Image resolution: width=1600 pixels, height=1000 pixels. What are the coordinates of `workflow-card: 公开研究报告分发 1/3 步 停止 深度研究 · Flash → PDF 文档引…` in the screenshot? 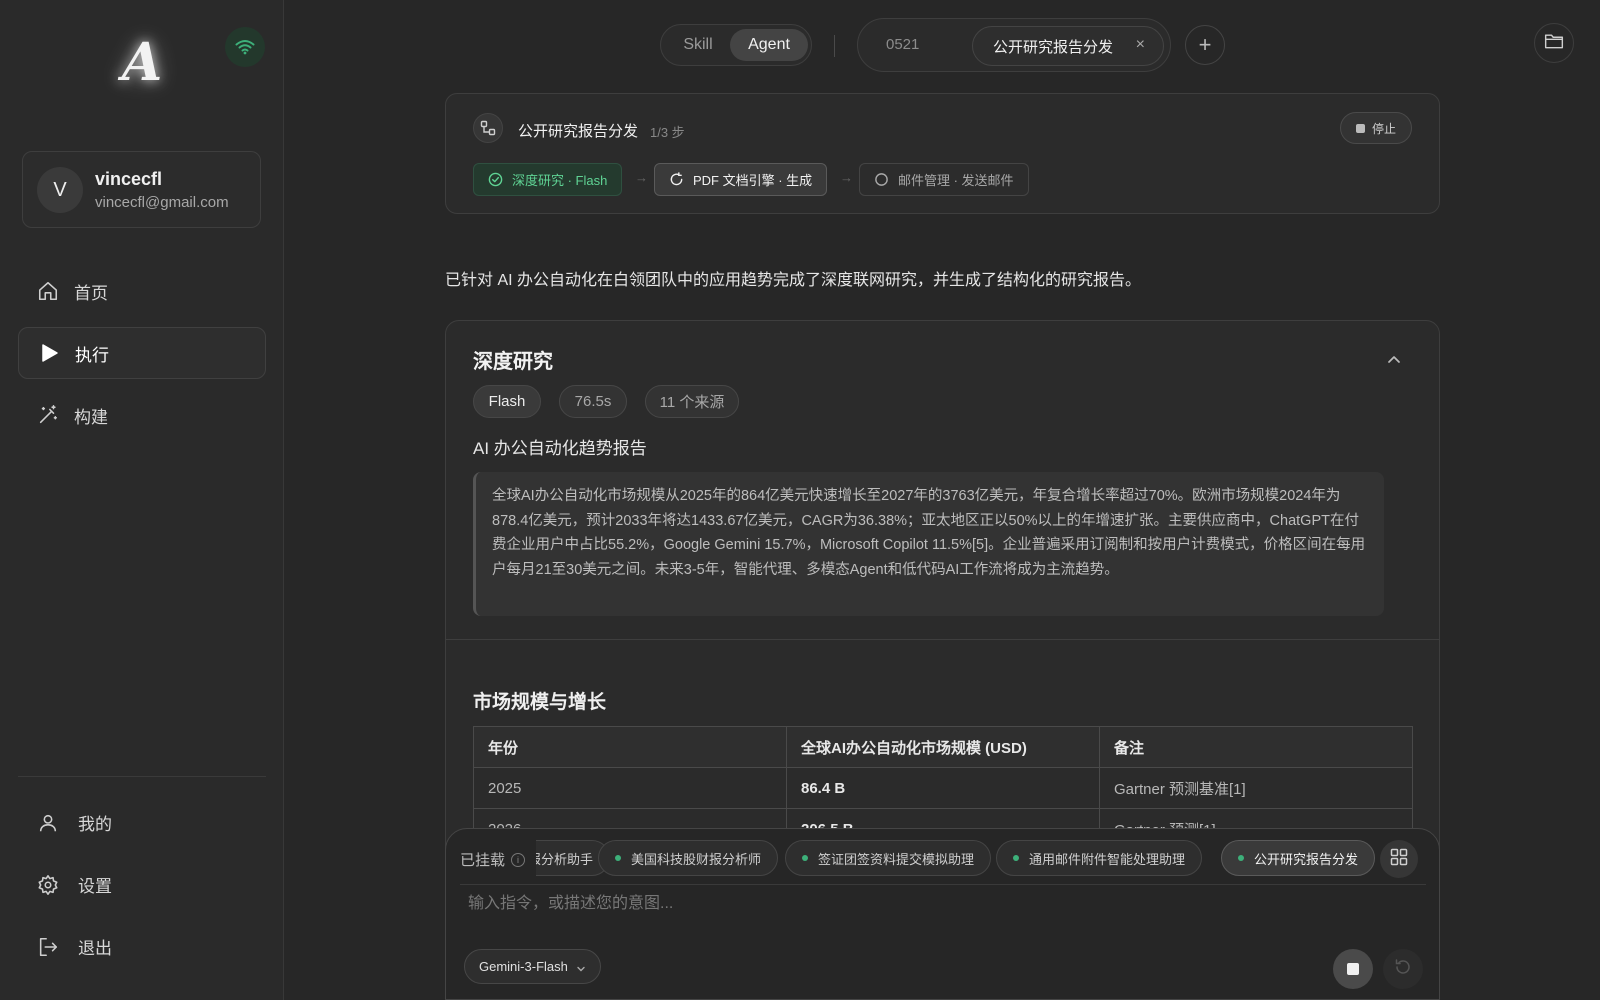 It's located at (942, 153).